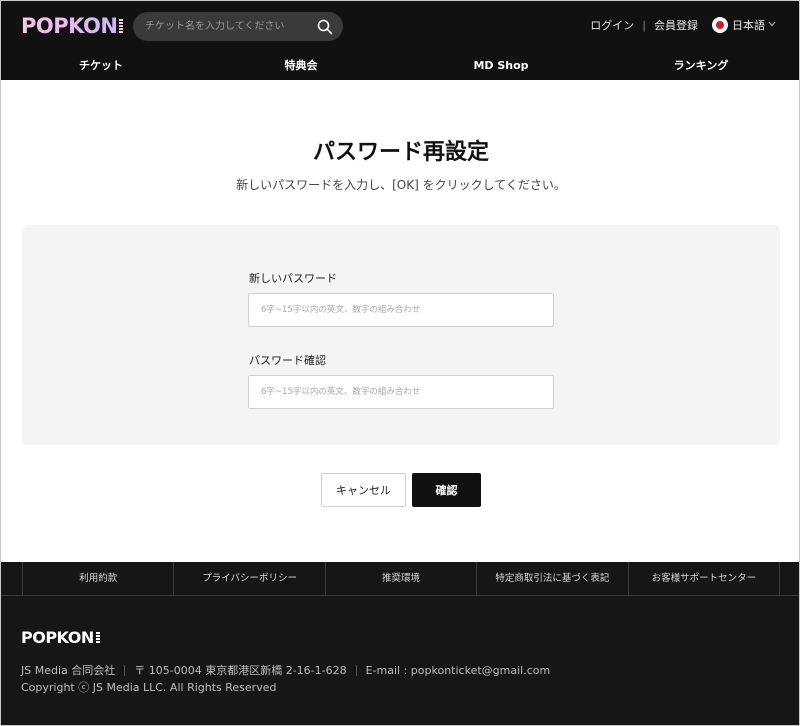 This screenshot has height=726, width=800. I want to click on page-title: パスワード再設定, so click(400, 152).